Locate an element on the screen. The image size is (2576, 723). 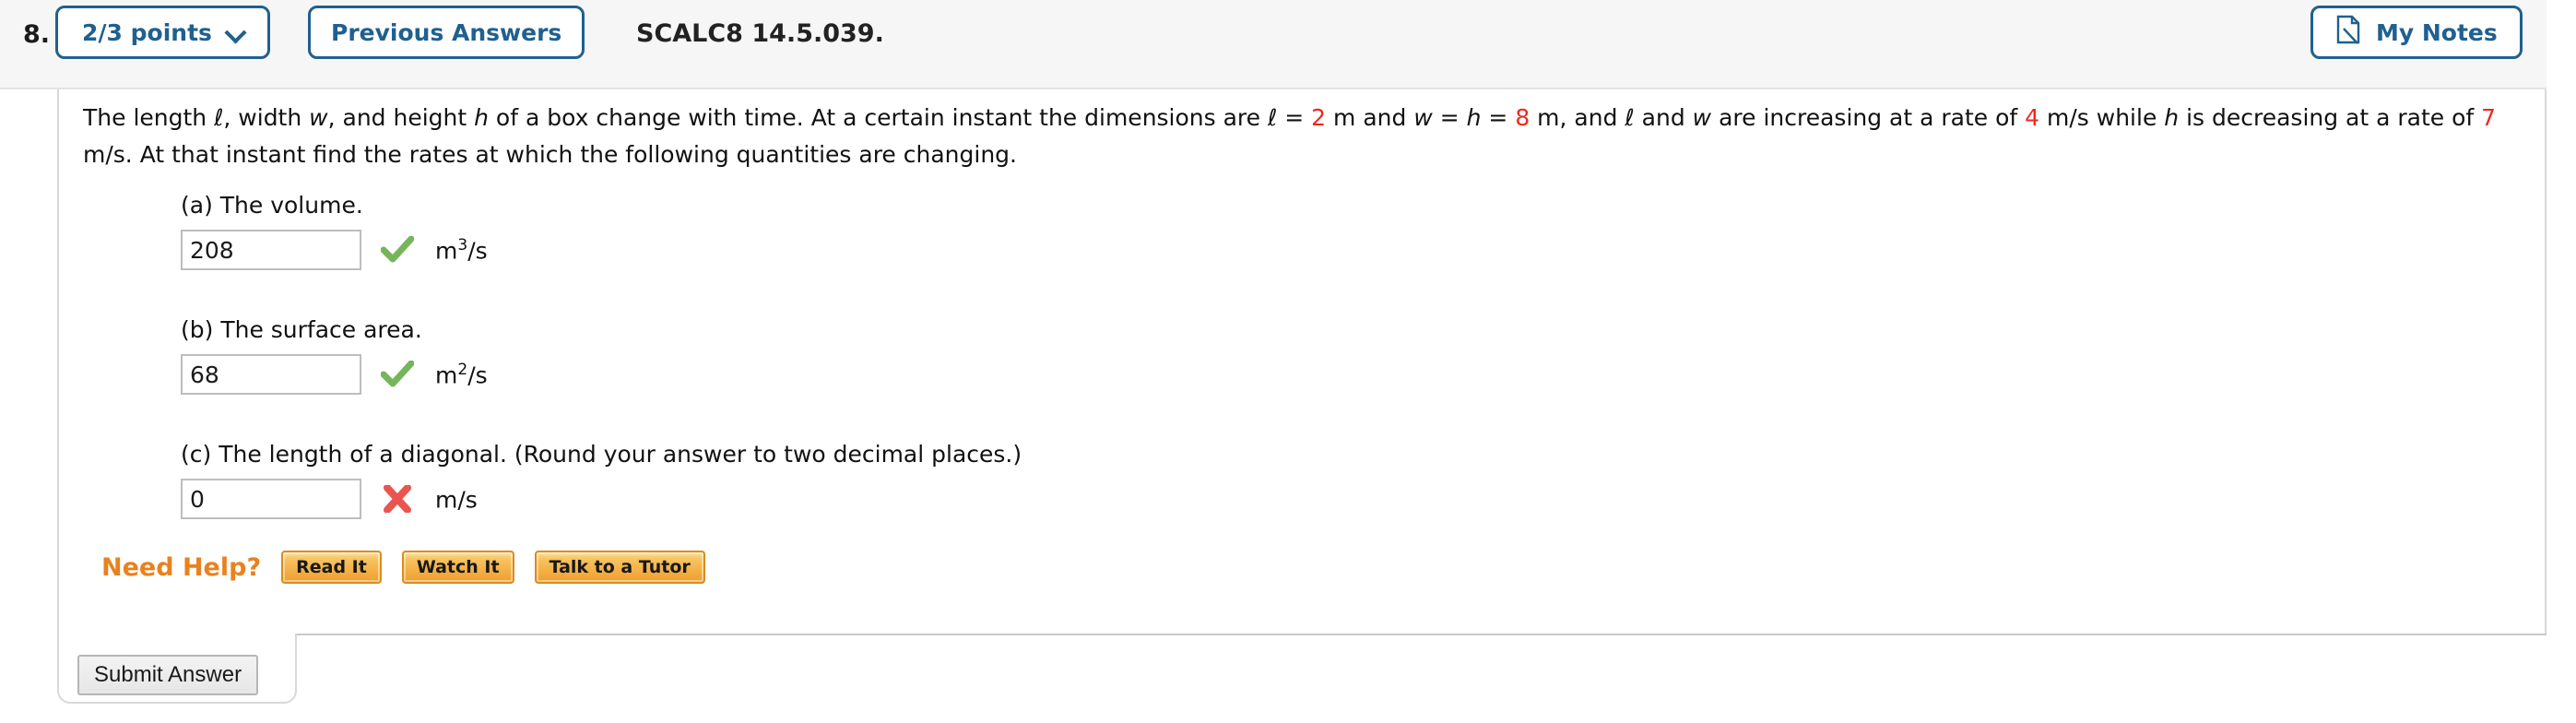
talk-to-a-tutor-button: Talk to a Tutor is located at coordinates (619, 567).